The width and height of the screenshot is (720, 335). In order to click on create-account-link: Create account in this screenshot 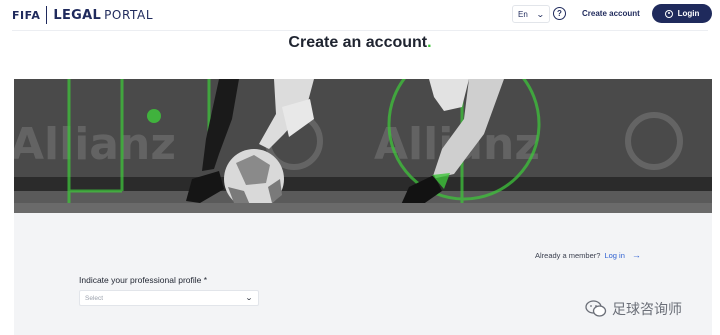, I will do `click(611, 13)`.